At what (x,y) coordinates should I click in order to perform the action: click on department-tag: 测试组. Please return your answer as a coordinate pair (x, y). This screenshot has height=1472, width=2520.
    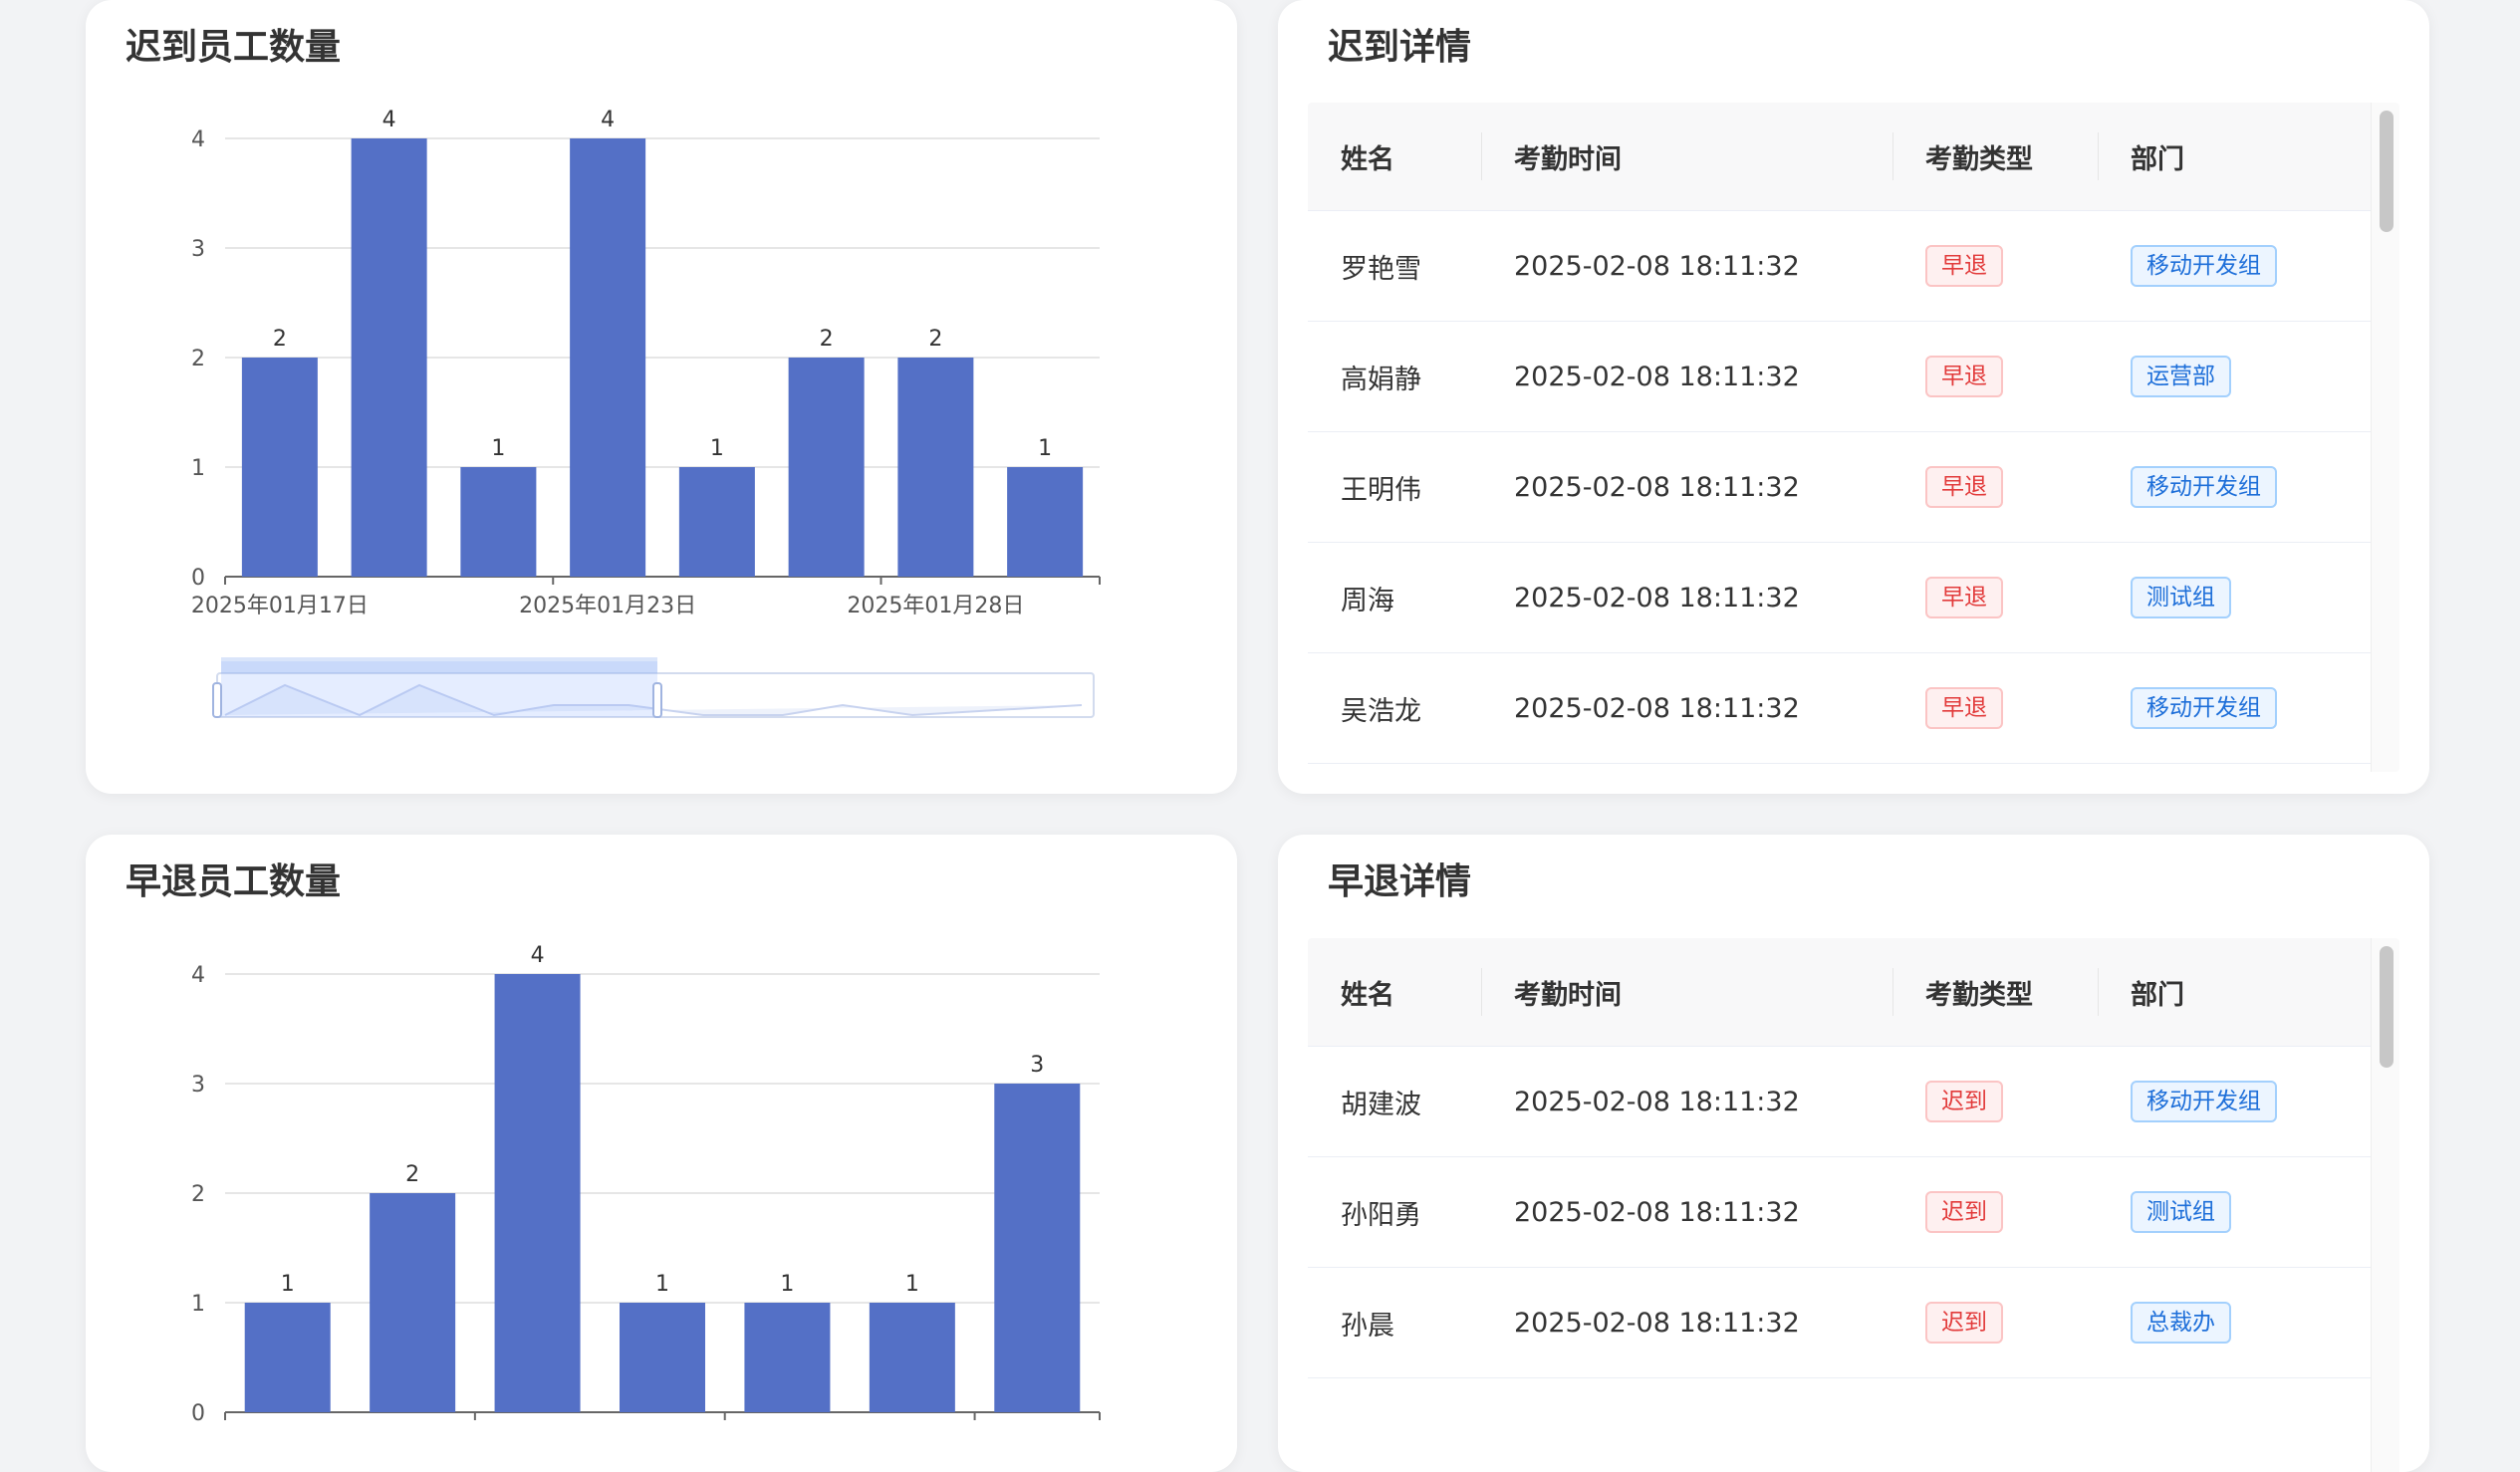
    Looking at the image, I should click on (2181, 597).